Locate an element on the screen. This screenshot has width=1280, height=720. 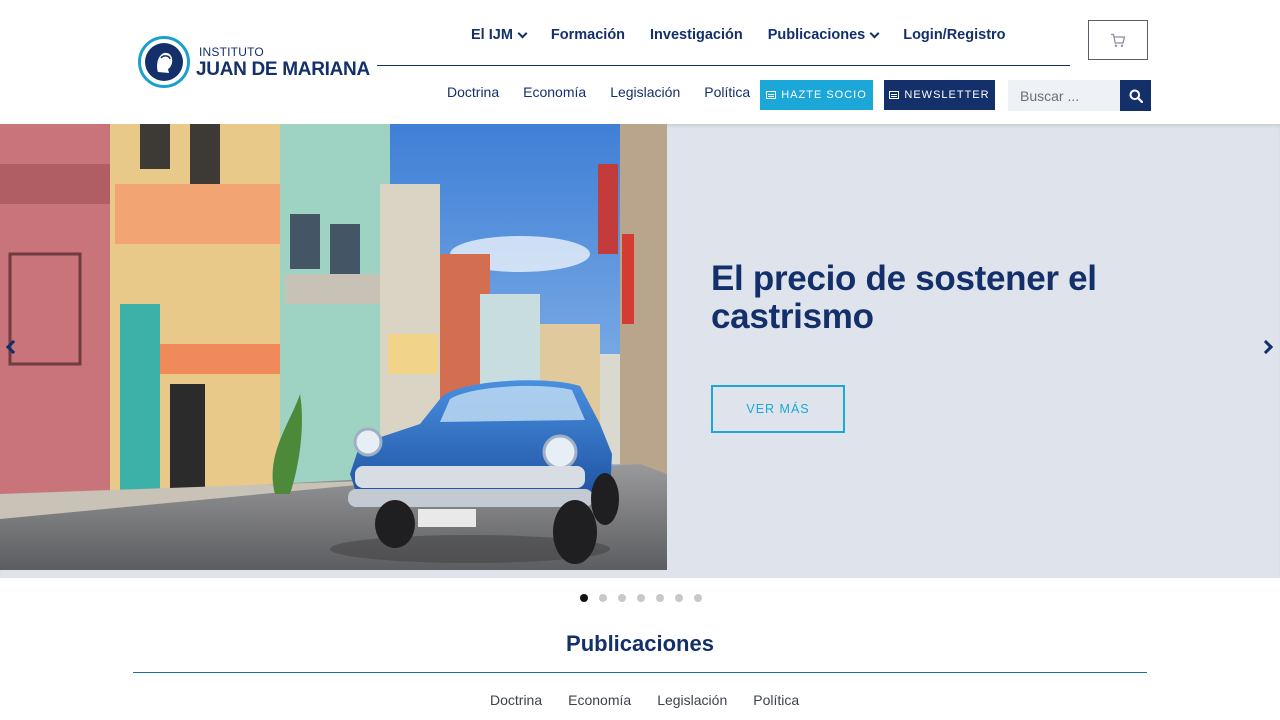
slider-pagination is located at coordinates (641, 598).